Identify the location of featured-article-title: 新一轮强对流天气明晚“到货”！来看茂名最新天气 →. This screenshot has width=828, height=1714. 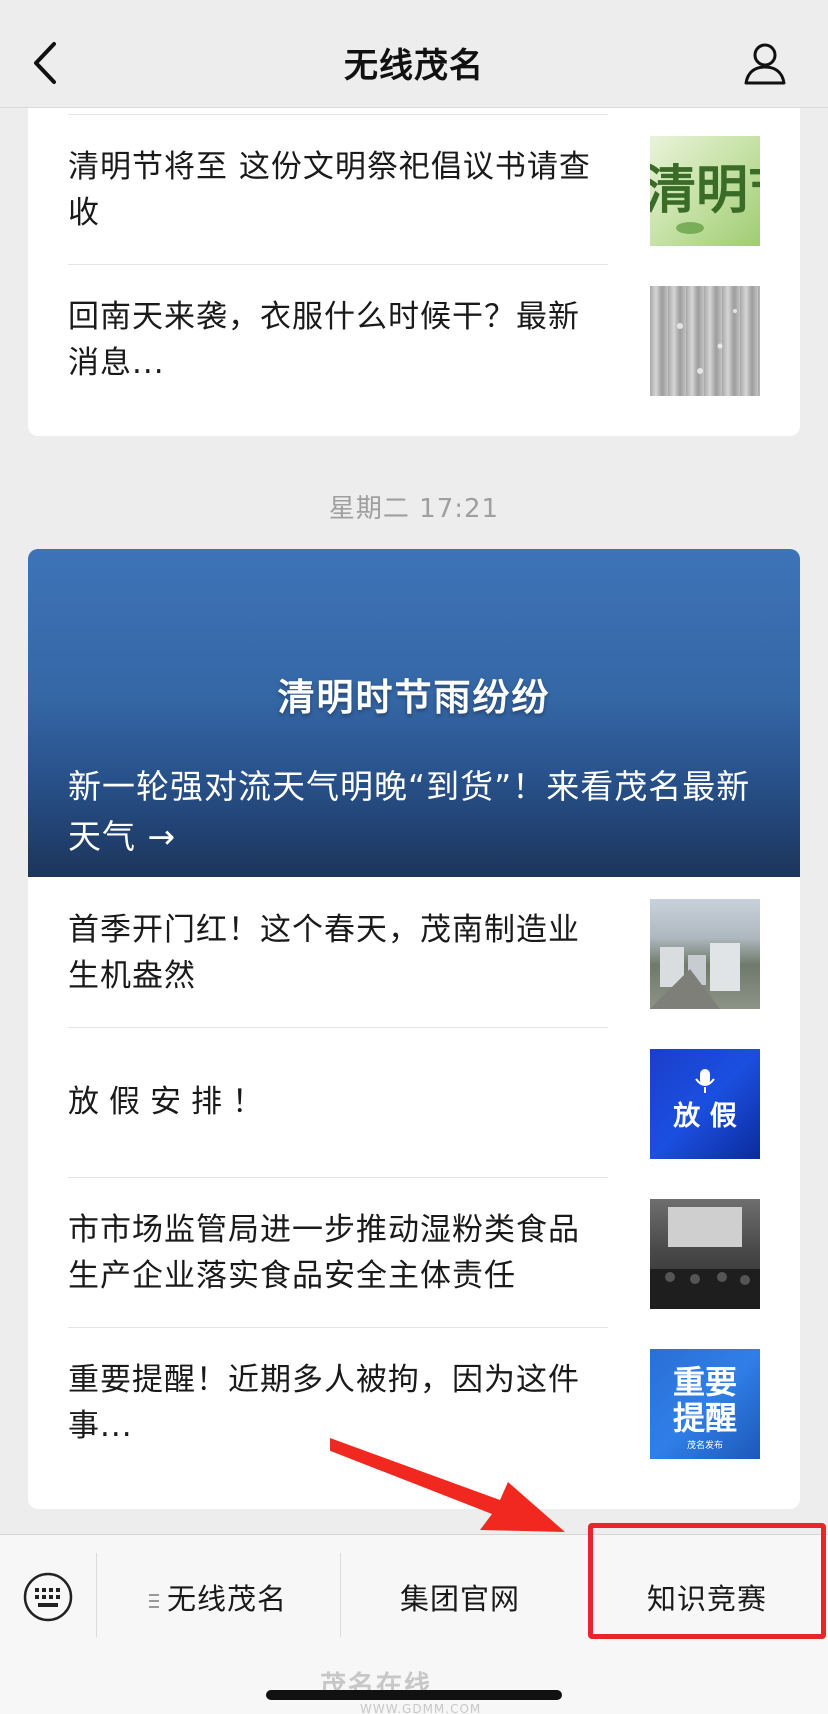
(409, 811).